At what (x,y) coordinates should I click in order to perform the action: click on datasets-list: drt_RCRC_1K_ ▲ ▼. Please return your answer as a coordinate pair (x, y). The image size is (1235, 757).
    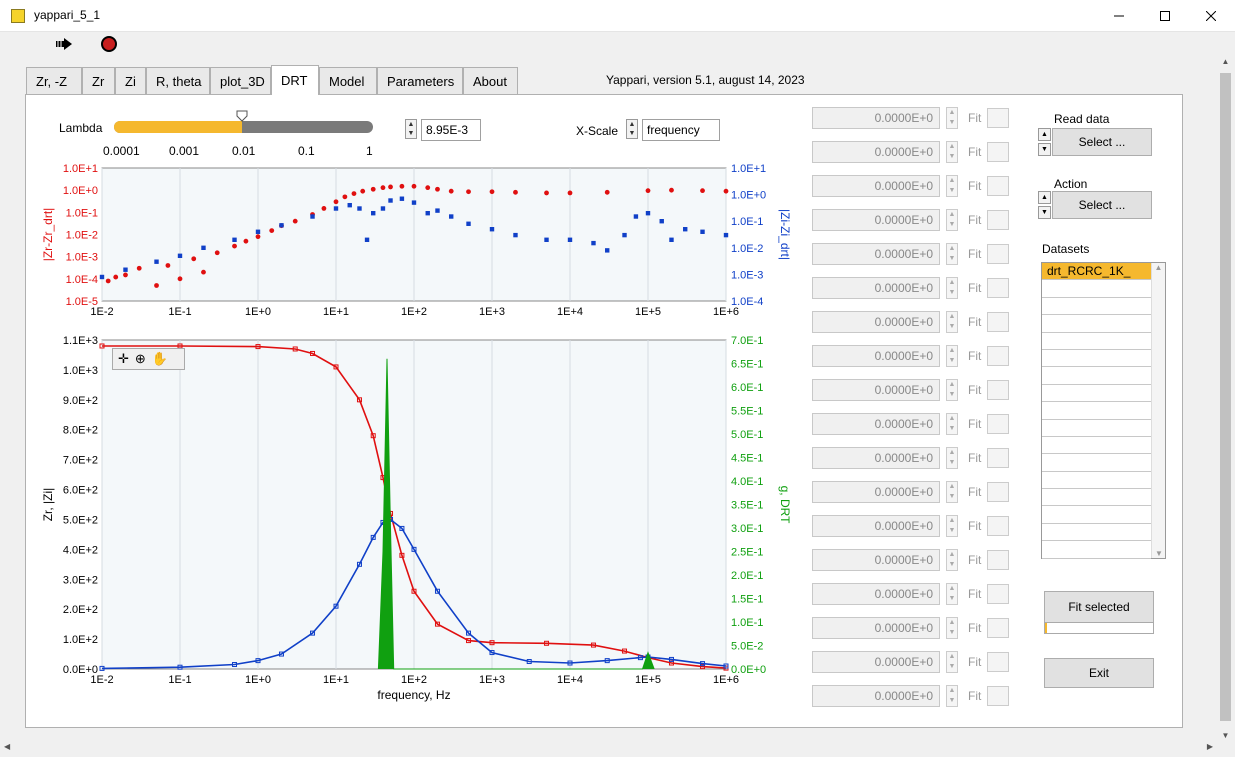
    Looking at the image, I should click on (1103, 410).